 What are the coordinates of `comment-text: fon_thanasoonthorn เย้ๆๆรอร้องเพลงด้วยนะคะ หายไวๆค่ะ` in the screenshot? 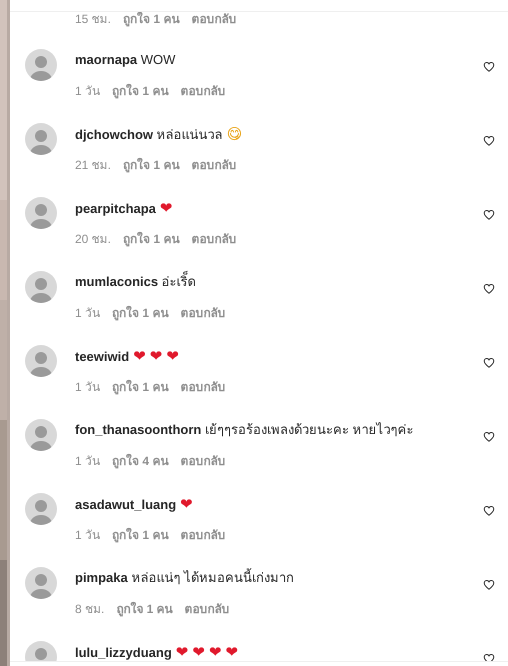 It's located at (244, 430).